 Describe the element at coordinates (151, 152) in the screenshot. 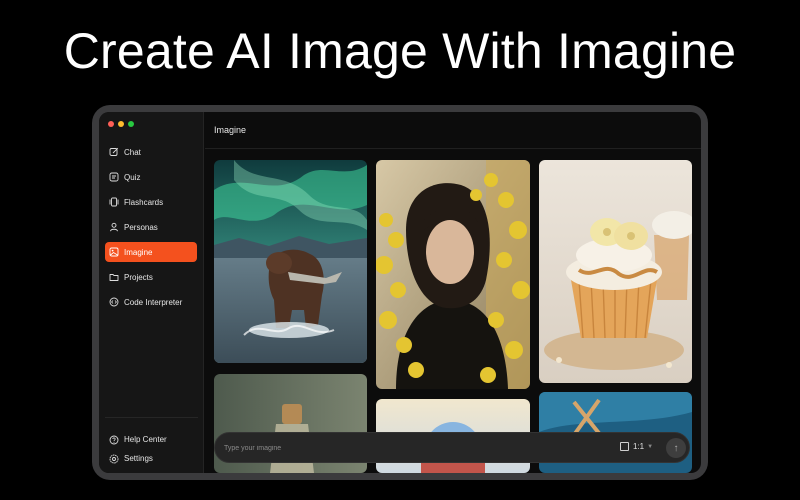

I see `sidebar-item-chat: Chat` at that location.